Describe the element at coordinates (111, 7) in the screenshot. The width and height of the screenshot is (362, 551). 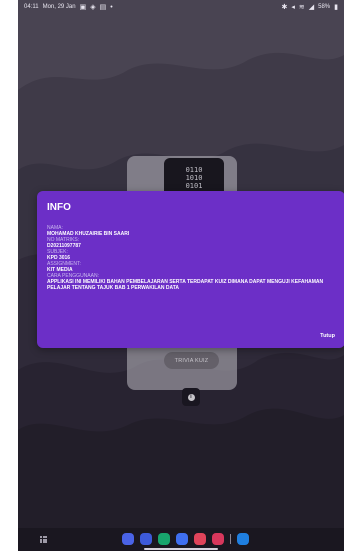
I see `more-notifications-icon: •` at that location.